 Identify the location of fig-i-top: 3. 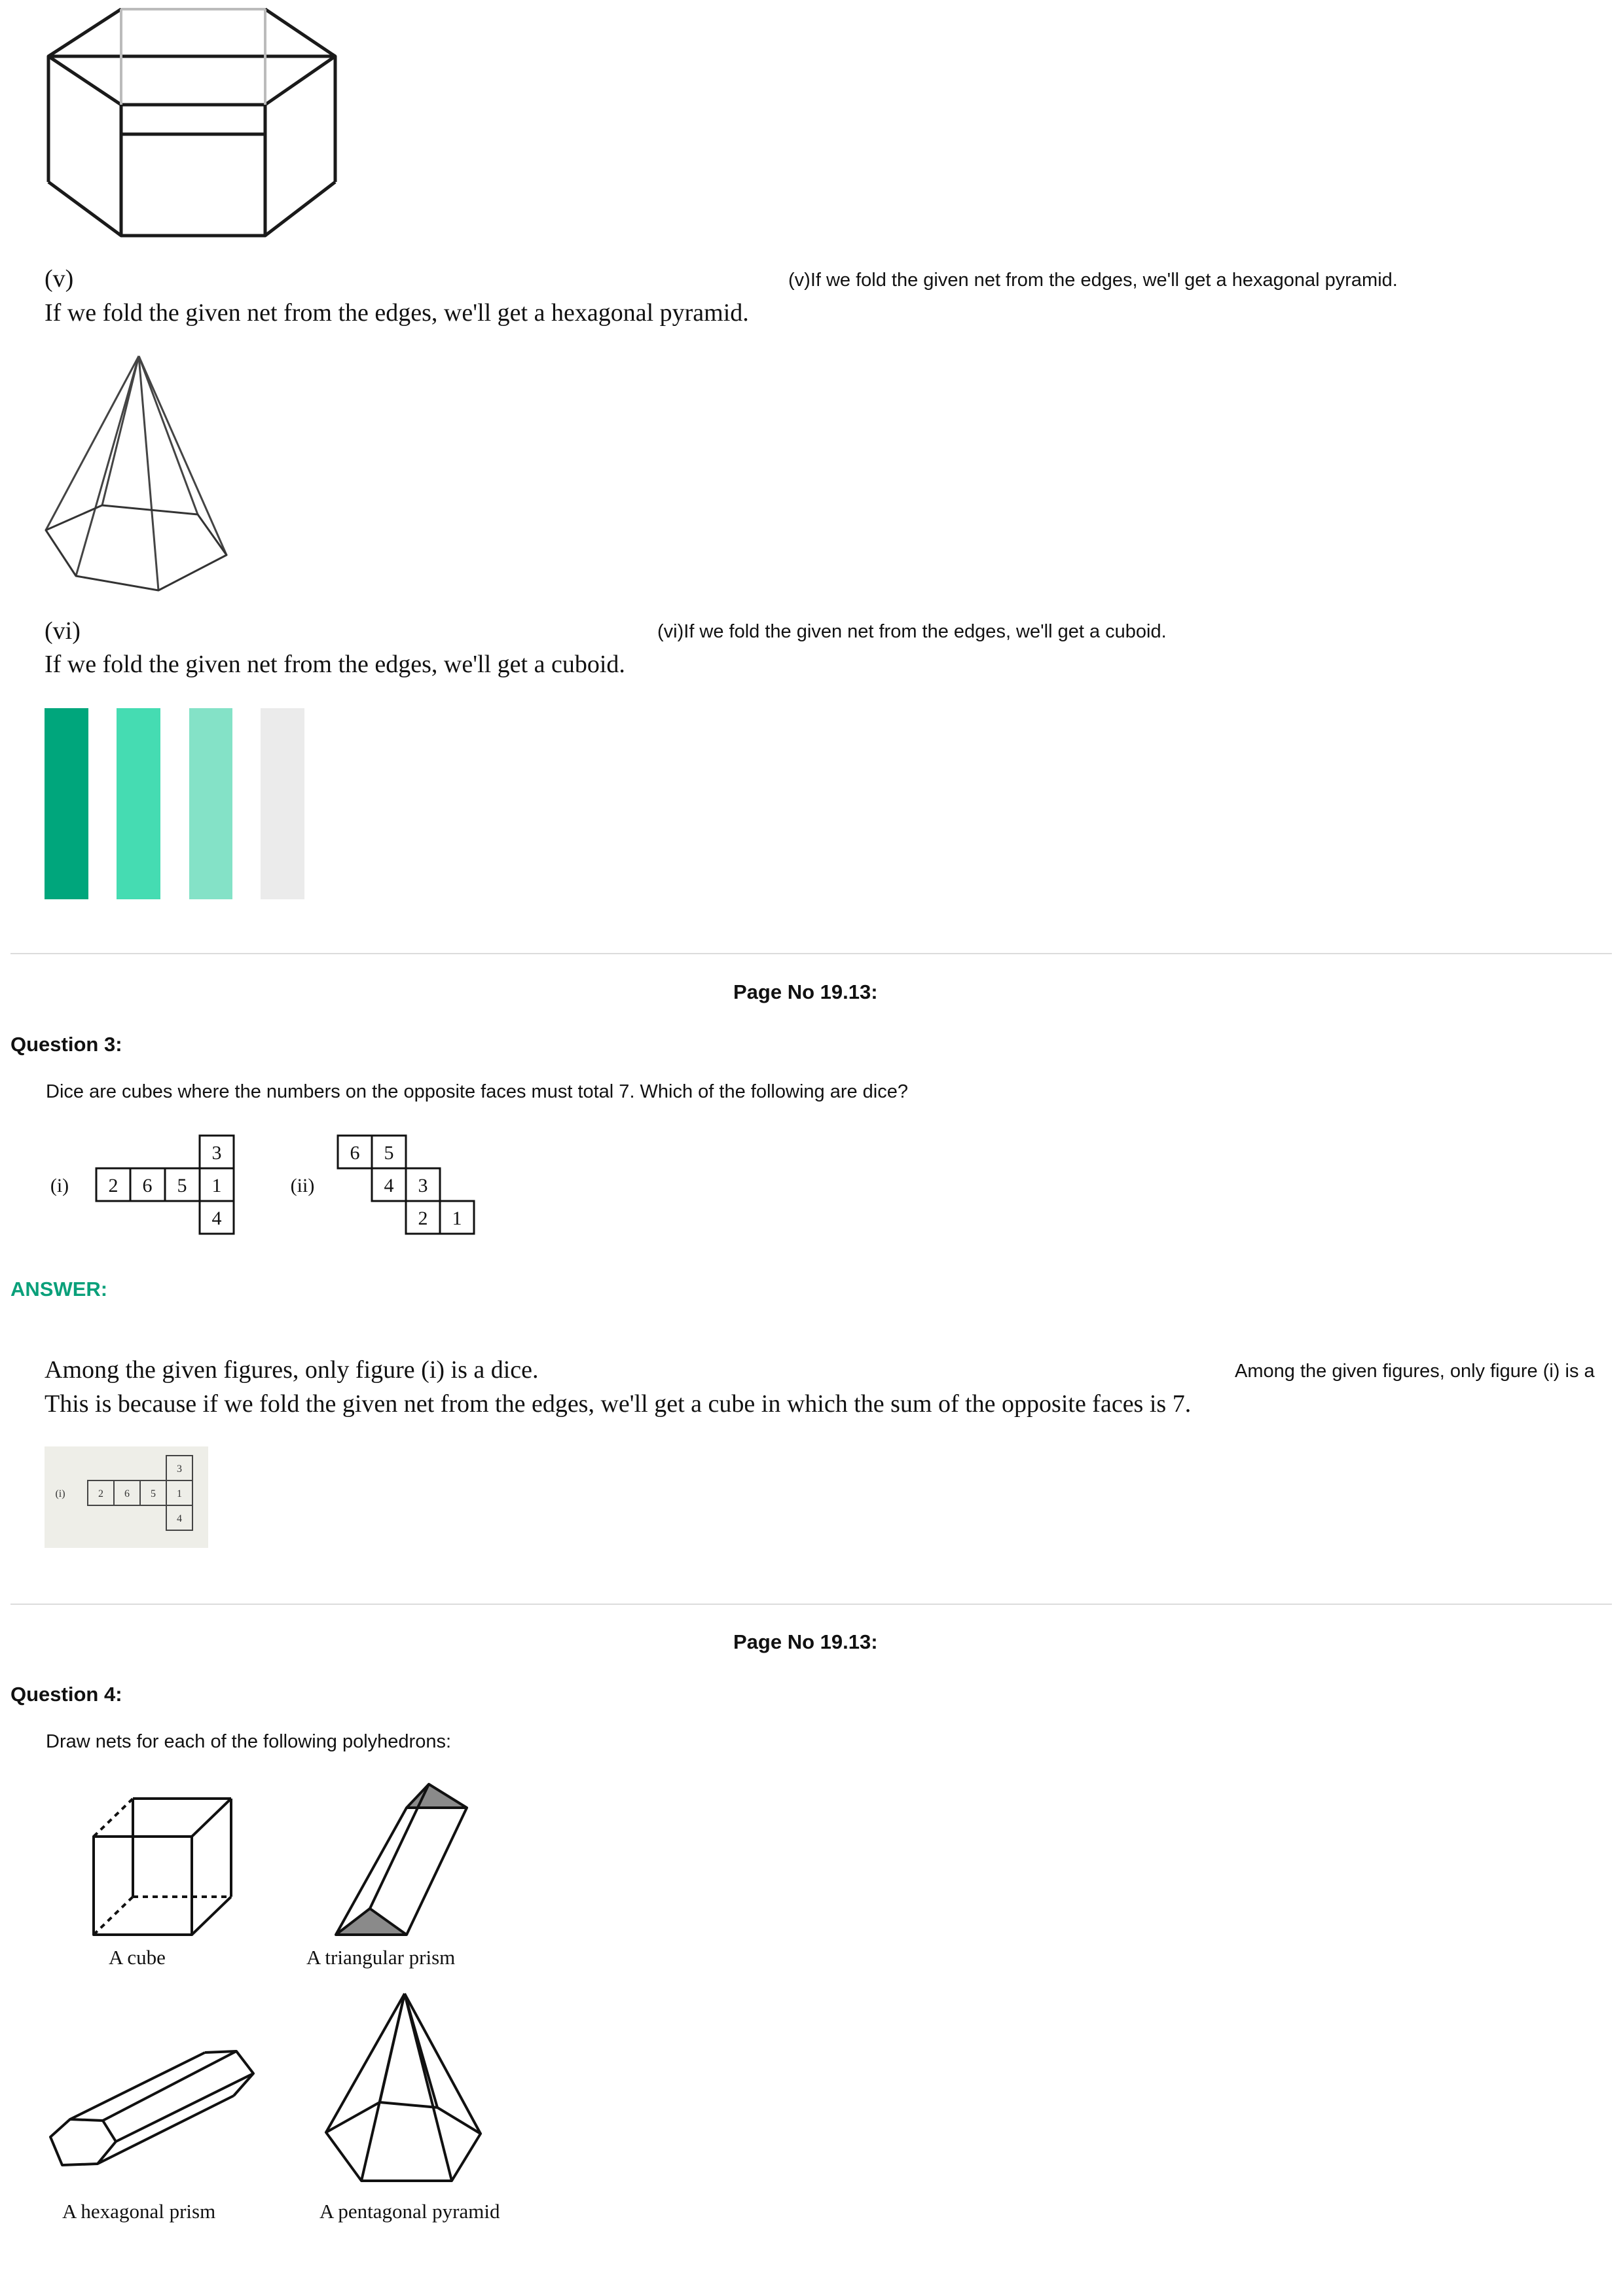
(217, 1153).